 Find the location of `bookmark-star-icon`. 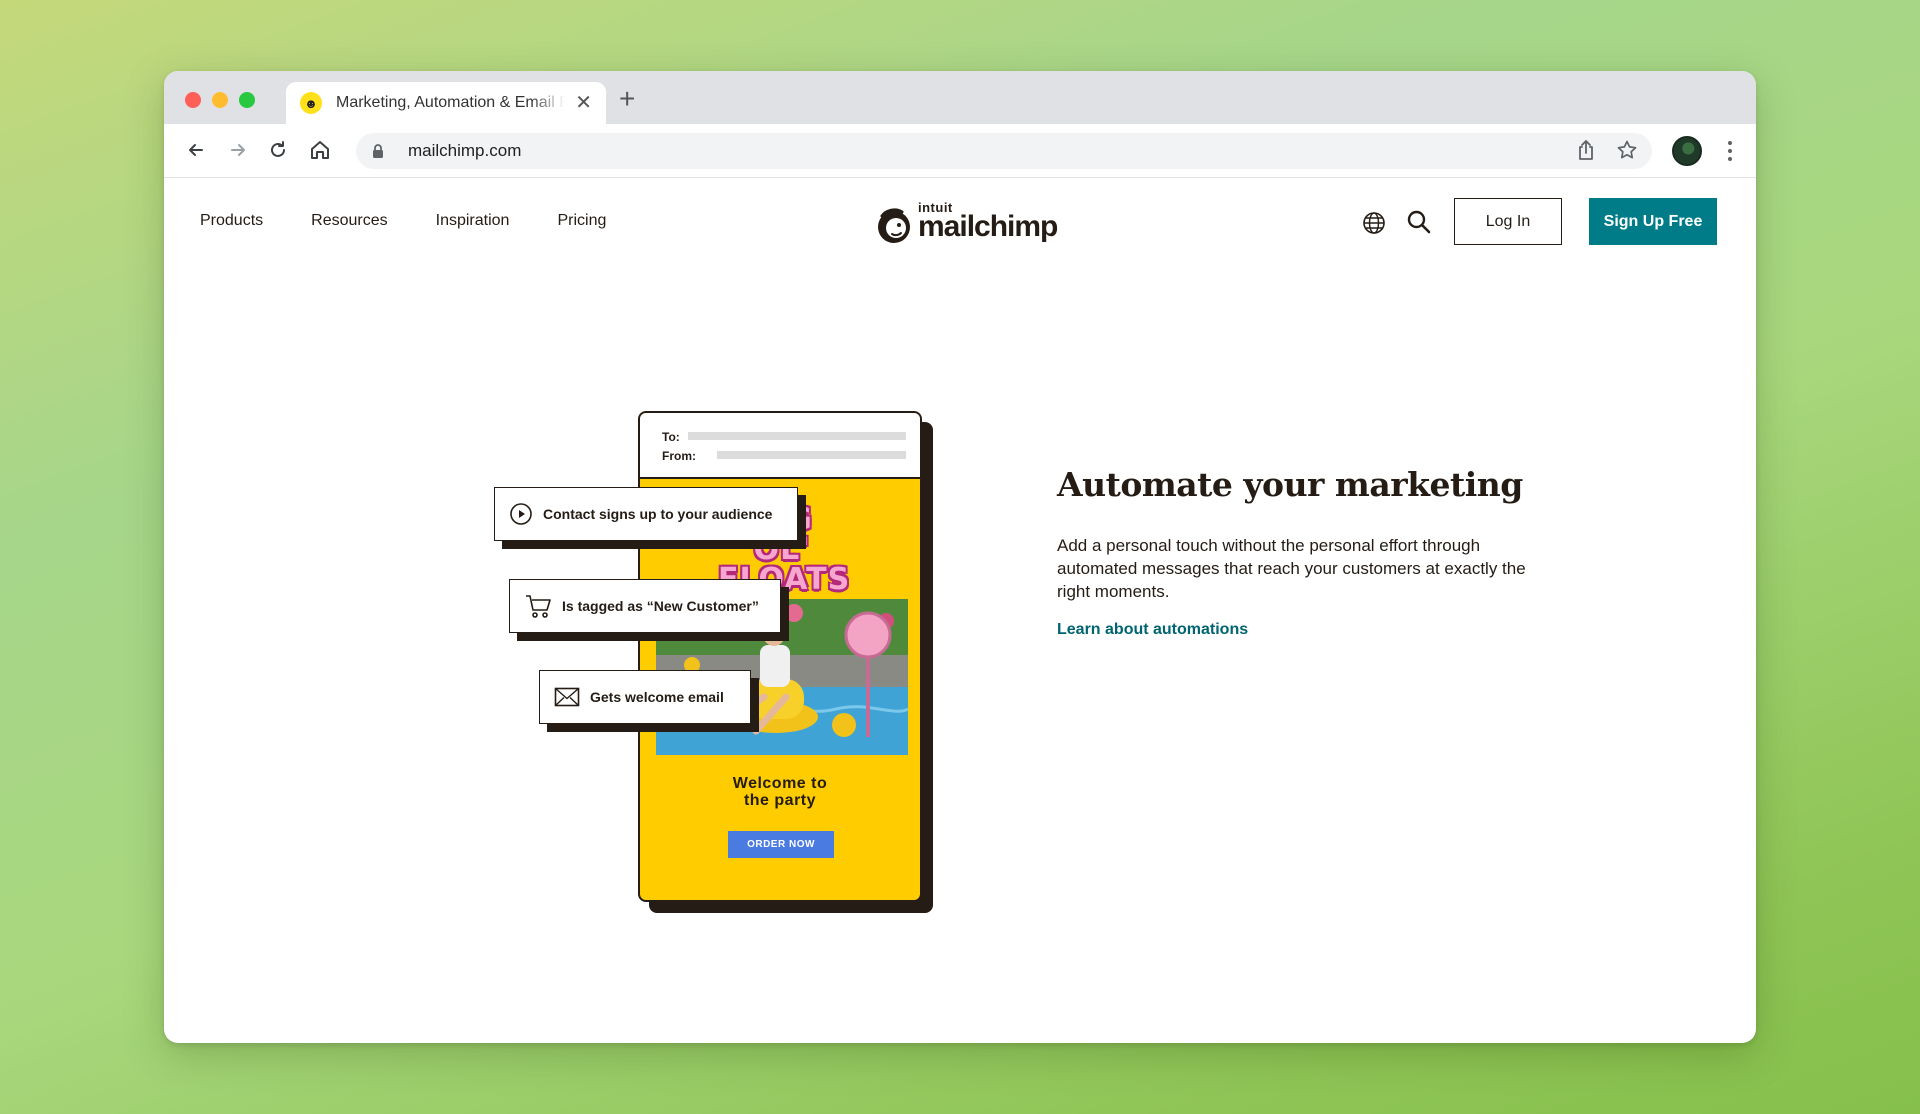

bookmark-star-icon is located at coordinates (1627, 152).